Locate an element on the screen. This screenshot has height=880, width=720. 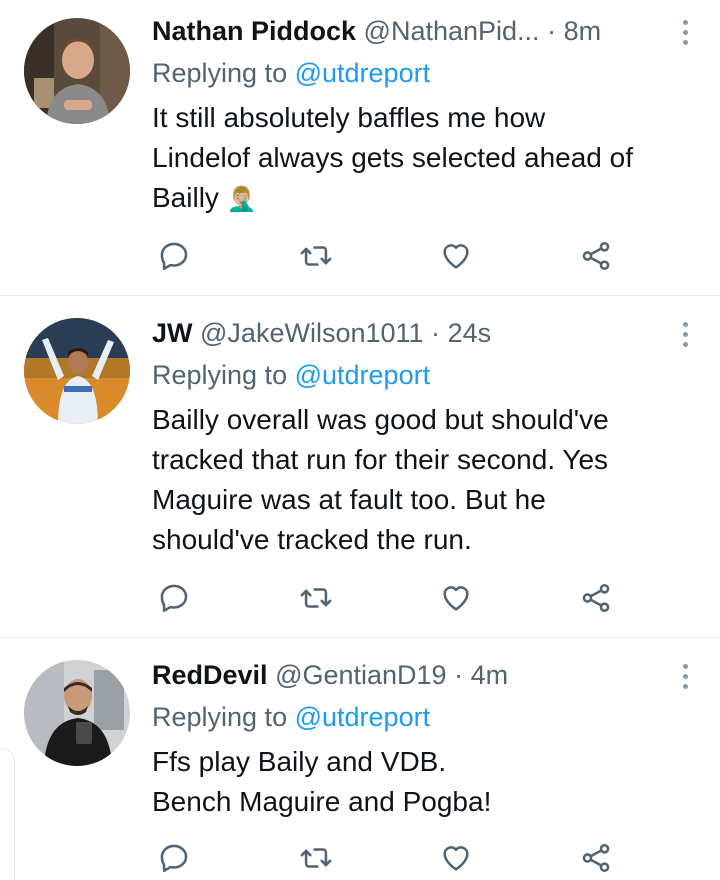
display-name: Nathan Piddock is located at coordinates (254, 31).